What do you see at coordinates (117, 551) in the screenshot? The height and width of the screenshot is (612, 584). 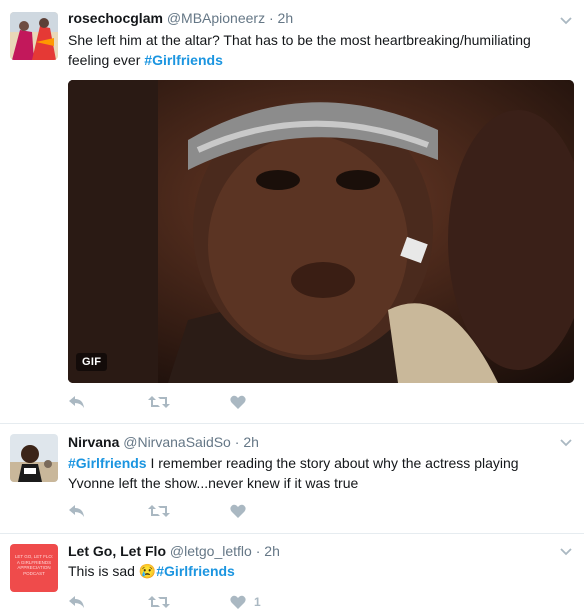 I see `display-name: Let Go, Let Flo` at bounding box center [117, 551].